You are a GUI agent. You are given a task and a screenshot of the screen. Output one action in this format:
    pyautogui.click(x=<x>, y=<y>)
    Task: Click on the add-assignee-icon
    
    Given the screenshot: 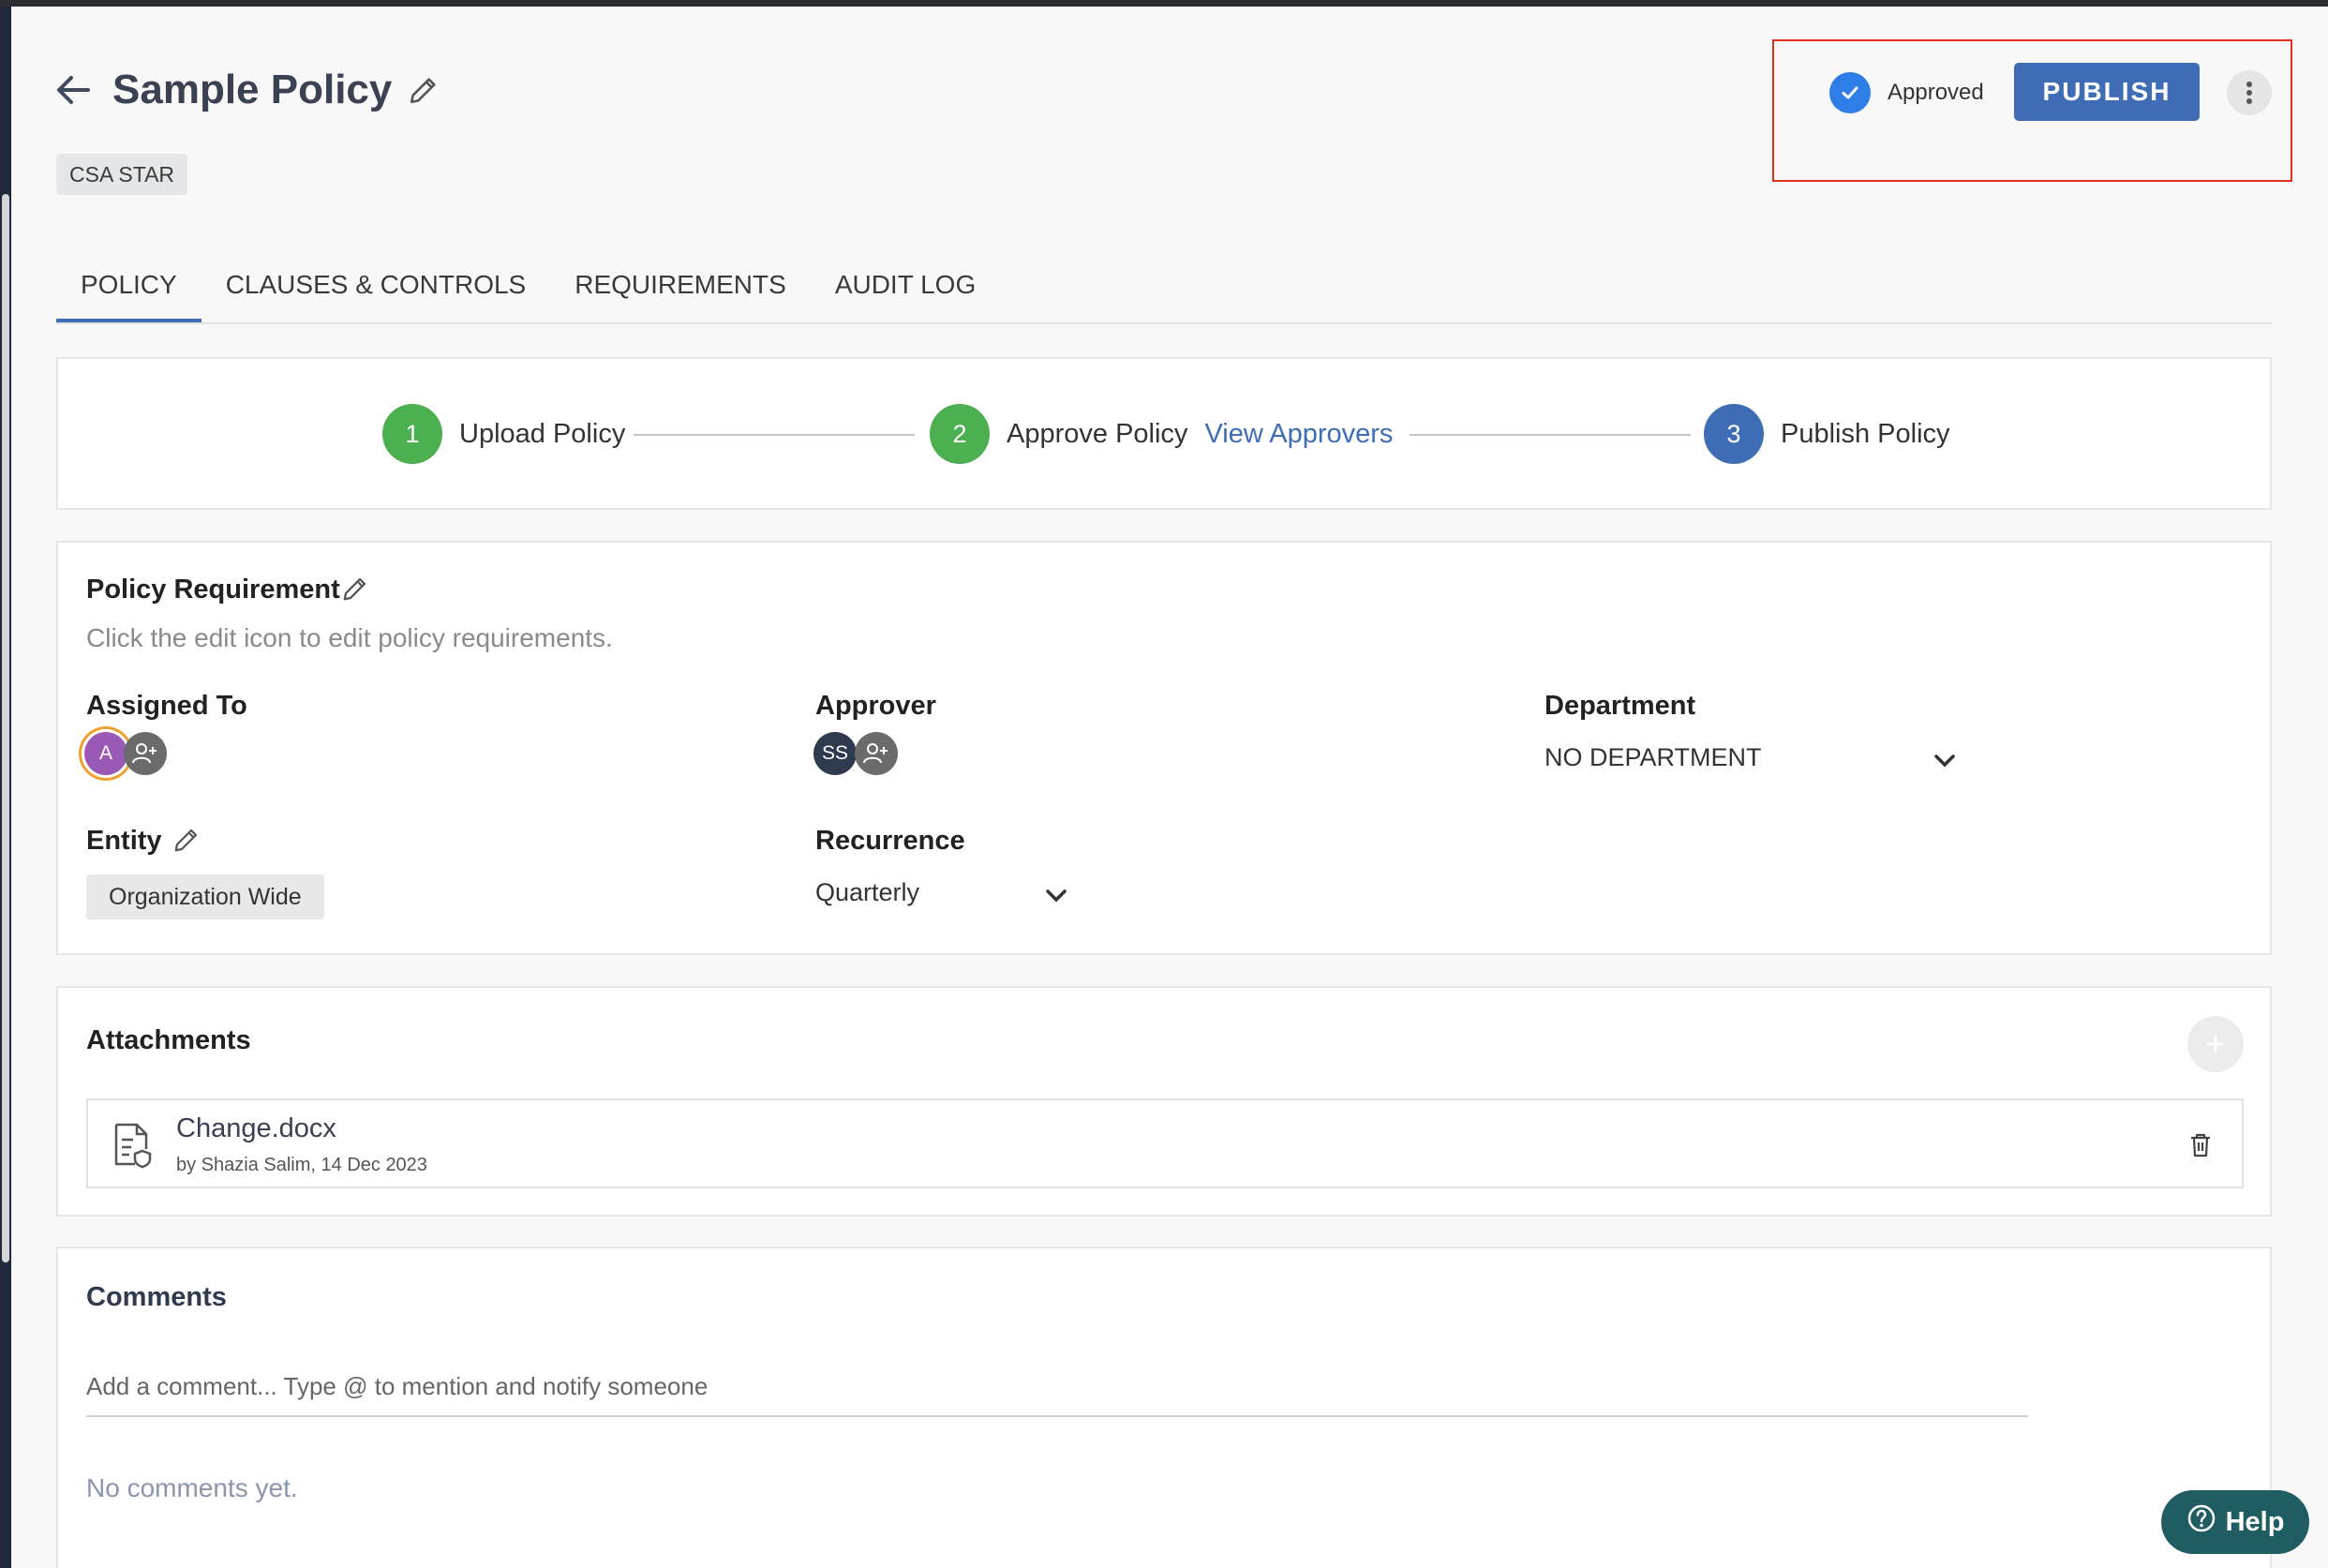 What is the action you would take?
    pyautogui.click(x=145, y=753)
    